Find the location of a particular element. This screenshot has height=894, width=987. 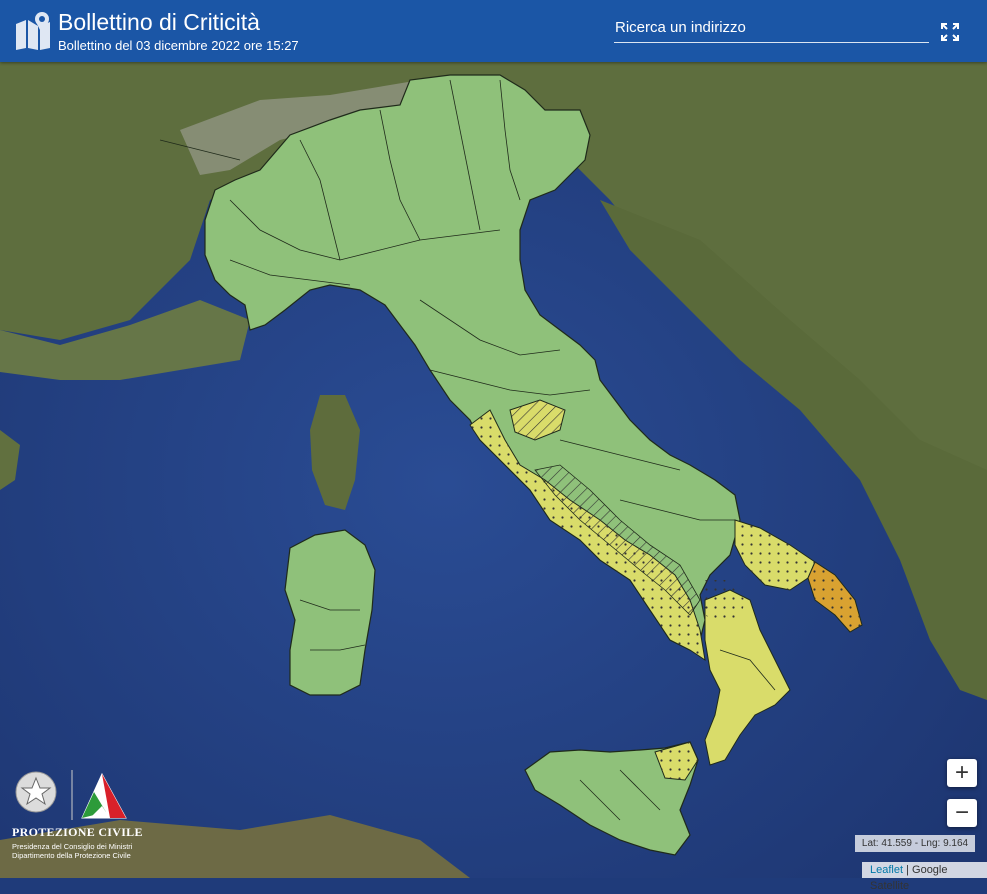

map-pin-icon is located at coordinates (33, 32).